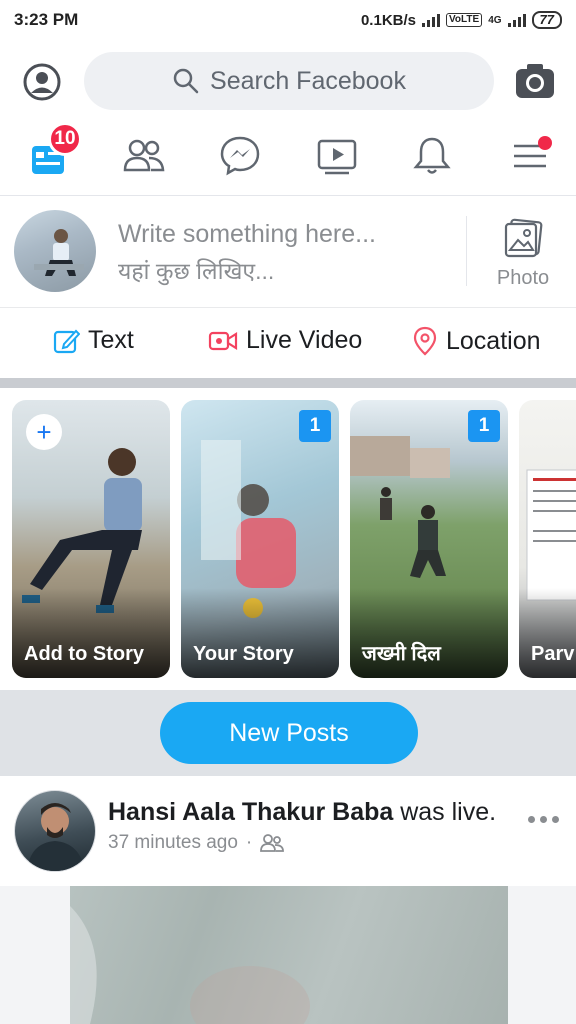 This screenshot has height=1024, width=576. I want to click on edit-icon, so click(66, 341).